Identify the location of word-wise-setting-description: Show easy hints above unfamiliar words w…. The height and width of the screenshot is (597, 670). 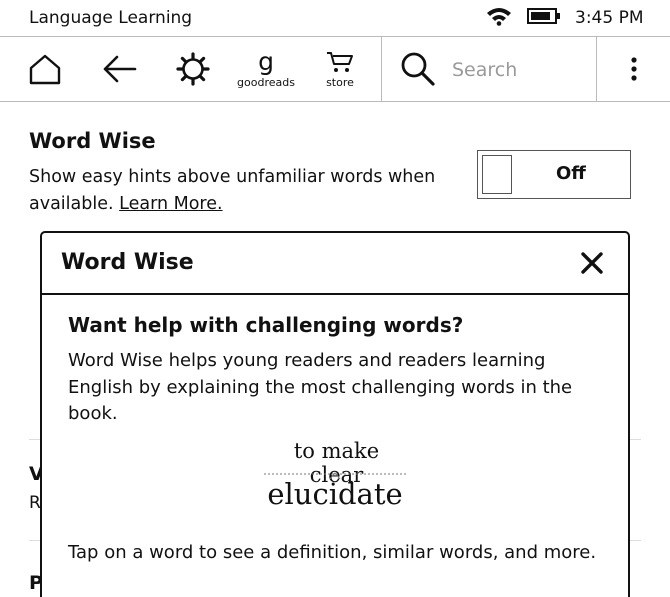
(239, 191).